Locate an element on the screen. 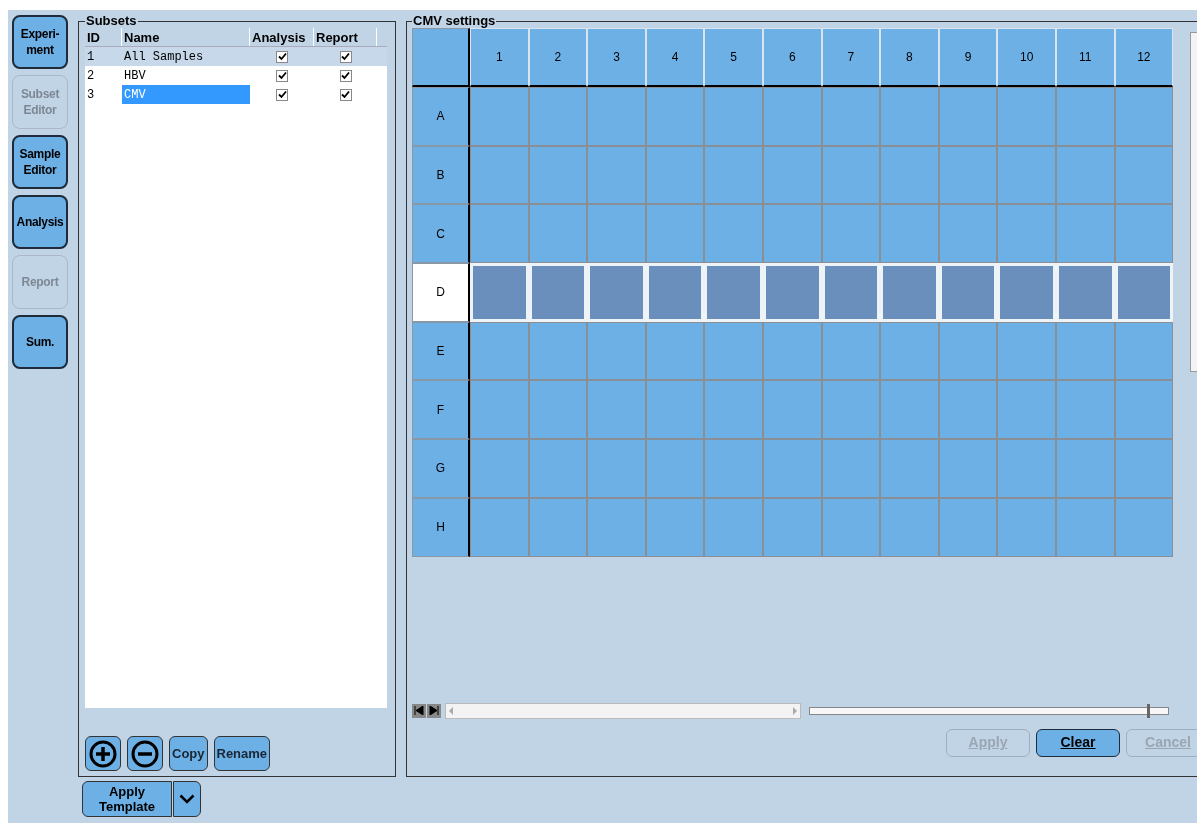 This screenshot has height=823, width=1197. scroll-left-icon is located at coordinates (451, 710).